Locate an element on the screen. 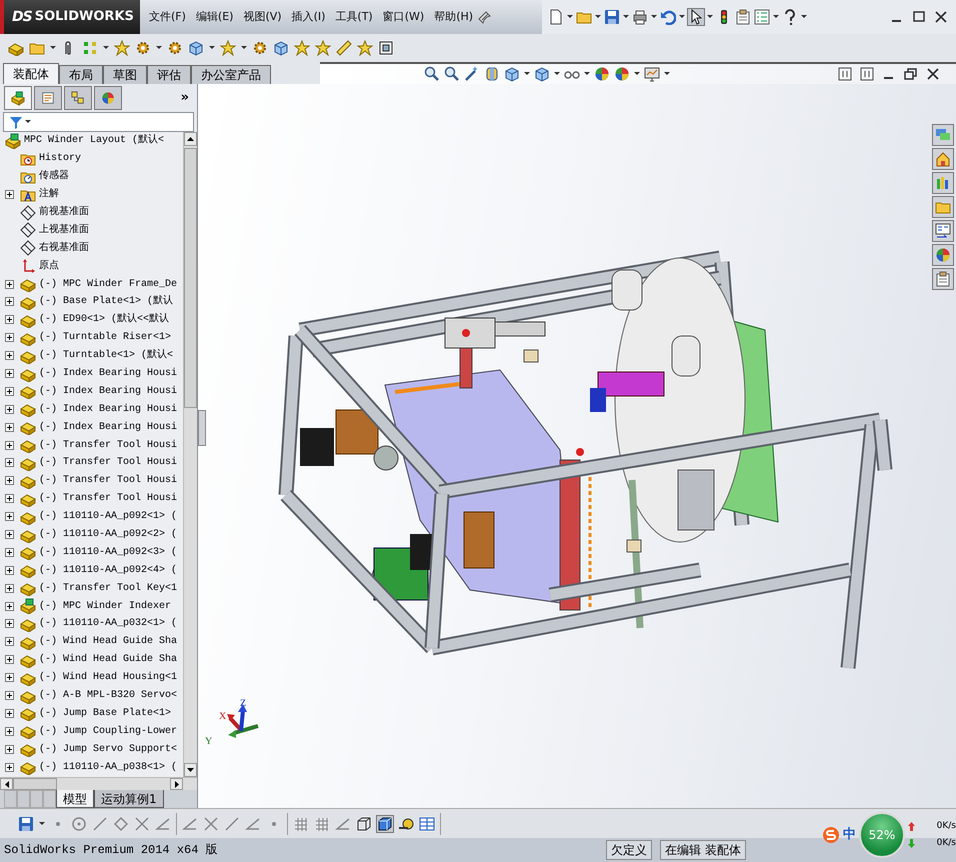  layout-icon is located at coordinates (943, 231).